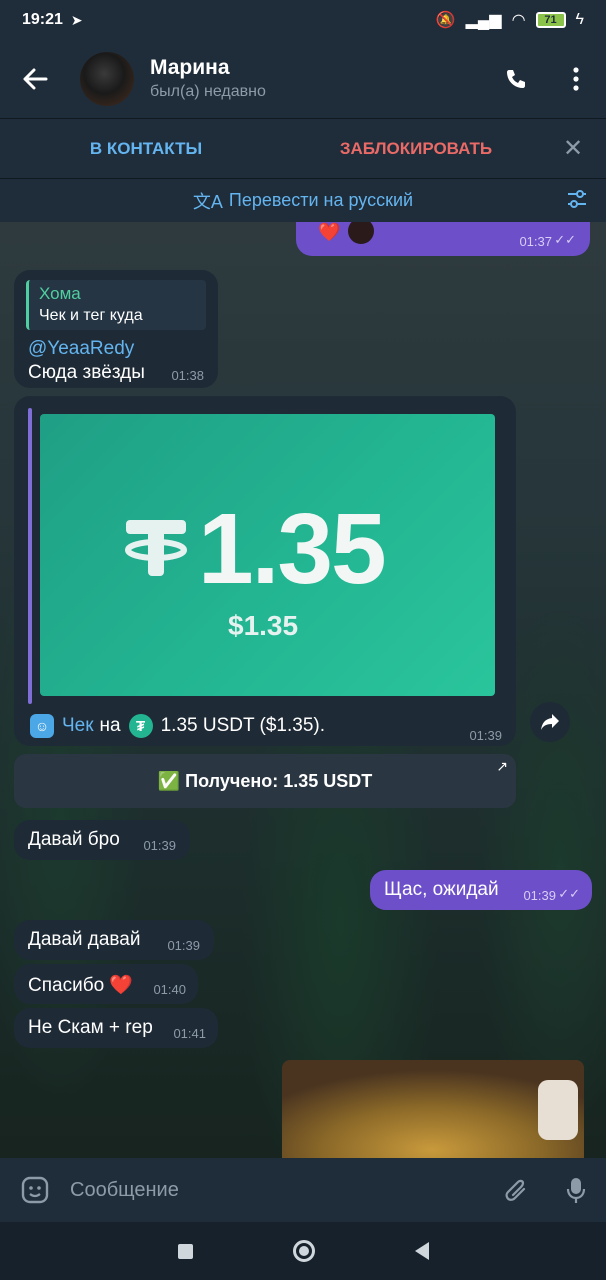 This screenshot has width=606, height=1280. What do you see at coordinates (169, 989) in the screenshot?
I see `message-time: 01:40` at bounding box center [169, 989].